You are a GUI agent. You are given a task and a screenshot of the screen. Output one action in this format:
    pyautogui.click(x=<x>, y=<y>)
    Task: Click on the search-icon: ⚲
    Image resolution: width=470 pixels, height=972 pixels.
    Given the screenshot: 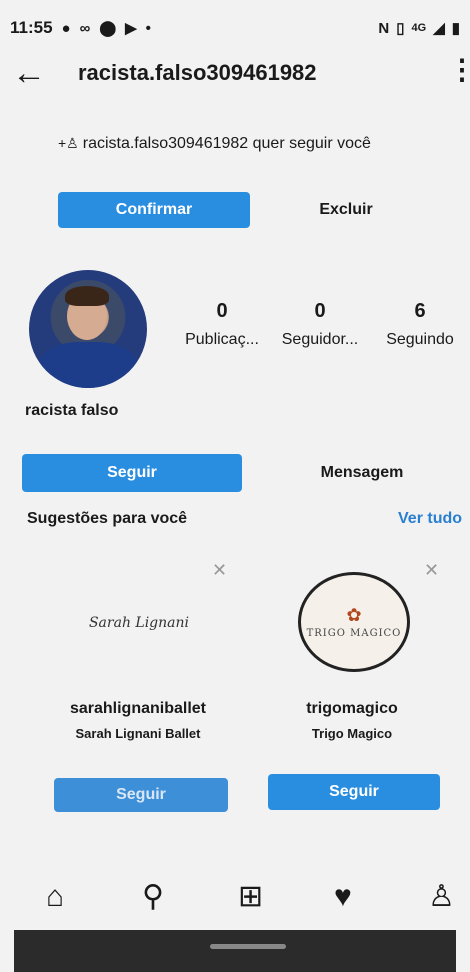 What is the action you would take?
    pyautogui.click(x=153, y=897)
    